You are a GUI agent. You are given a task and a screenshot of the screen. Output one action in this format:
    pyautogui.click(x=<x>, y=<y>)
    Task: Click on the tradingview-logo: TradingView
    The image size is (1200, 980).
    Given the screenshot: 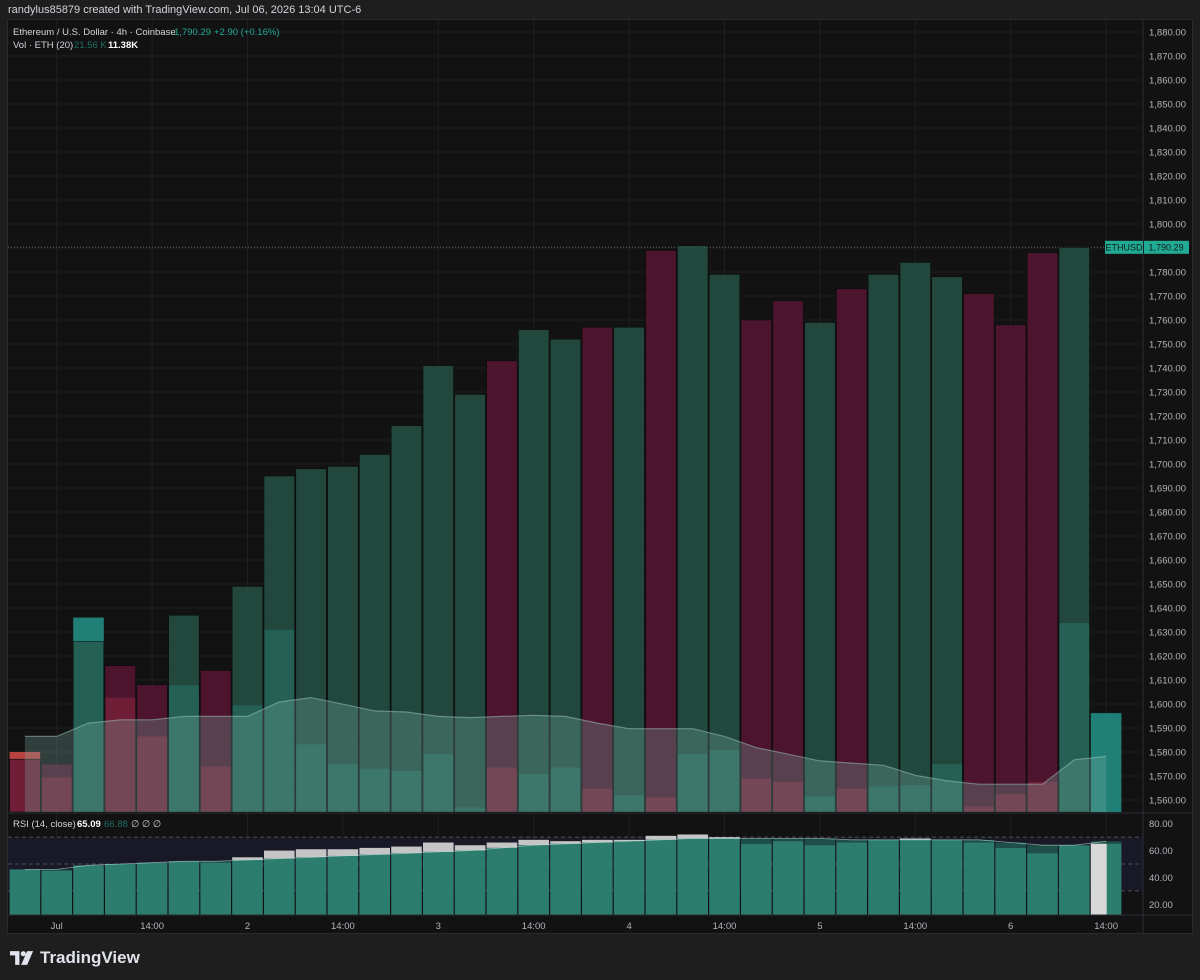 What is the action you would take?
    pyautogui.click(x=75, y=958)
    